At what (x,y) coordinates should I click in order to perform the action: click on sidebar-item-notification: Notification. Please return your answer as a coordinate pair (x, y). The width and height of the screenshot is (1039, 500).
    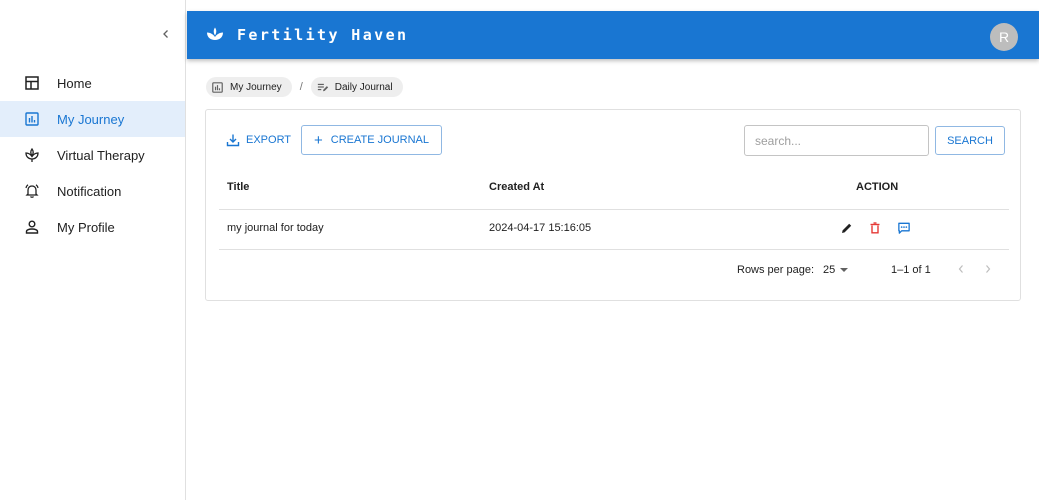
    Looking at the image, I should click on (92, 191).